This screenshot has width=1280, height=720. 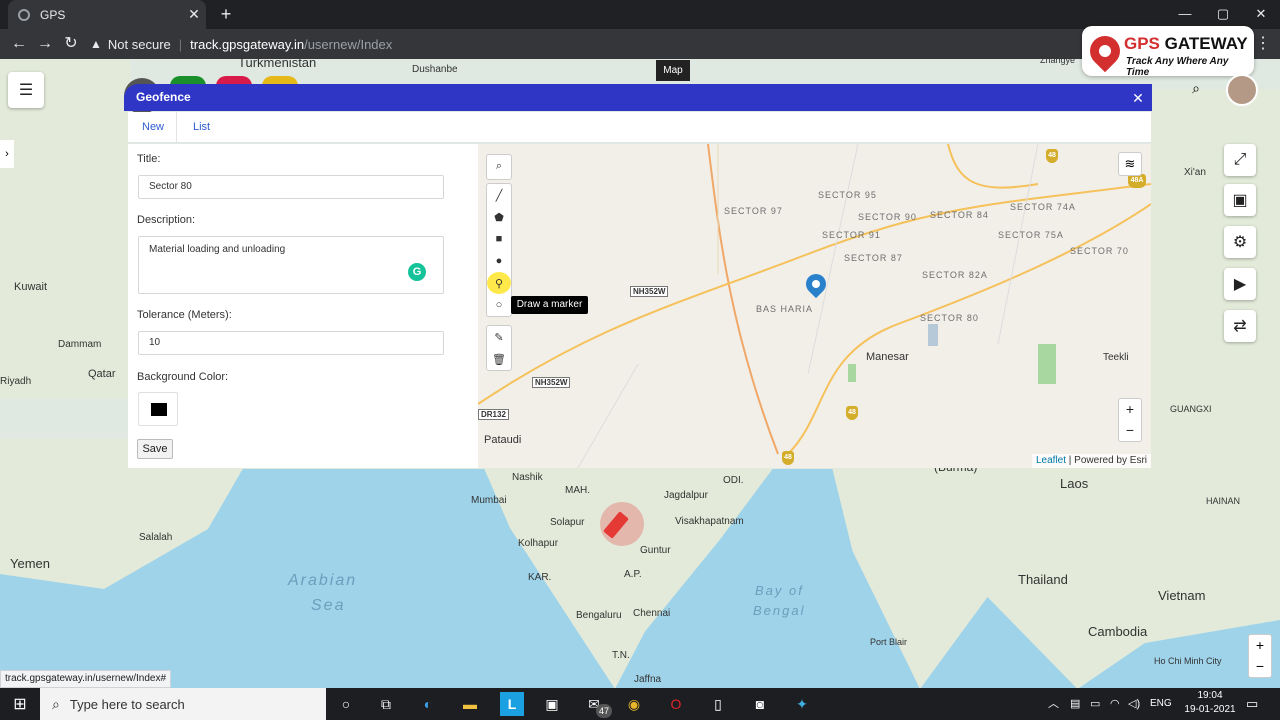 I want to click on forward-button: →, so click(x=45, y=44).